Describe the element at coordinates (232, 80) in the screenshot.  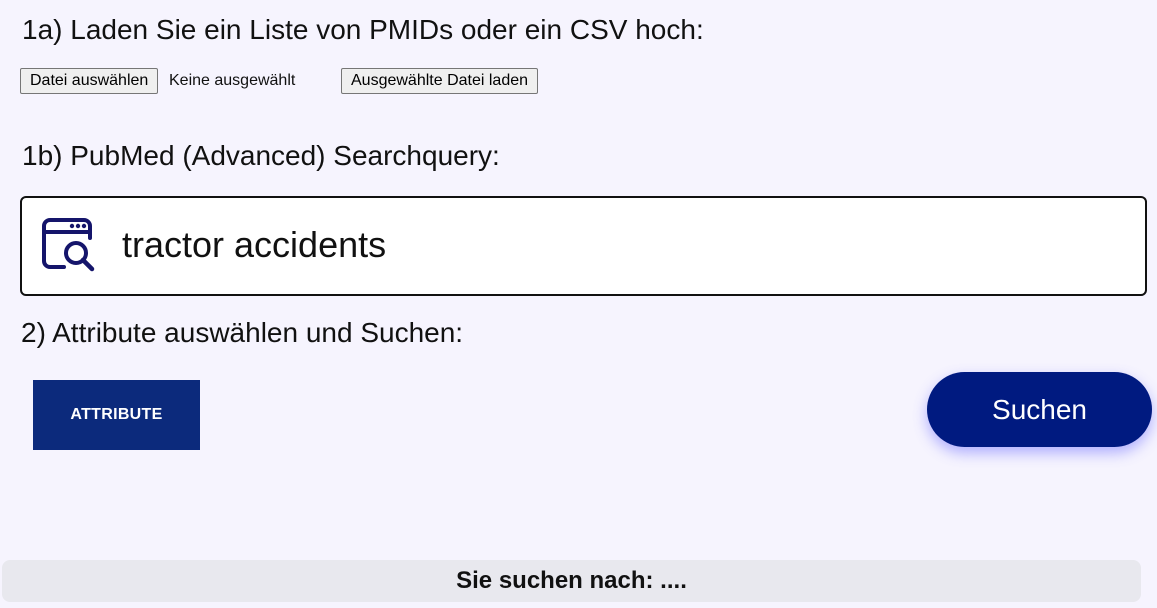
I see `file-status-text: Keine ausgewählt` at that location.